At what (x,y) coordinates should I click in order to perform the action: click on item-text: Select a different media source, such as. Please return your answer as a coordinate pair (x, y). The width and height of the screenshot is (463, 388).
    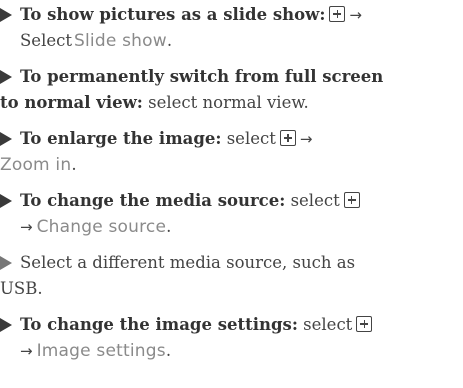
    Looking at the image, I should click on (188, 262).